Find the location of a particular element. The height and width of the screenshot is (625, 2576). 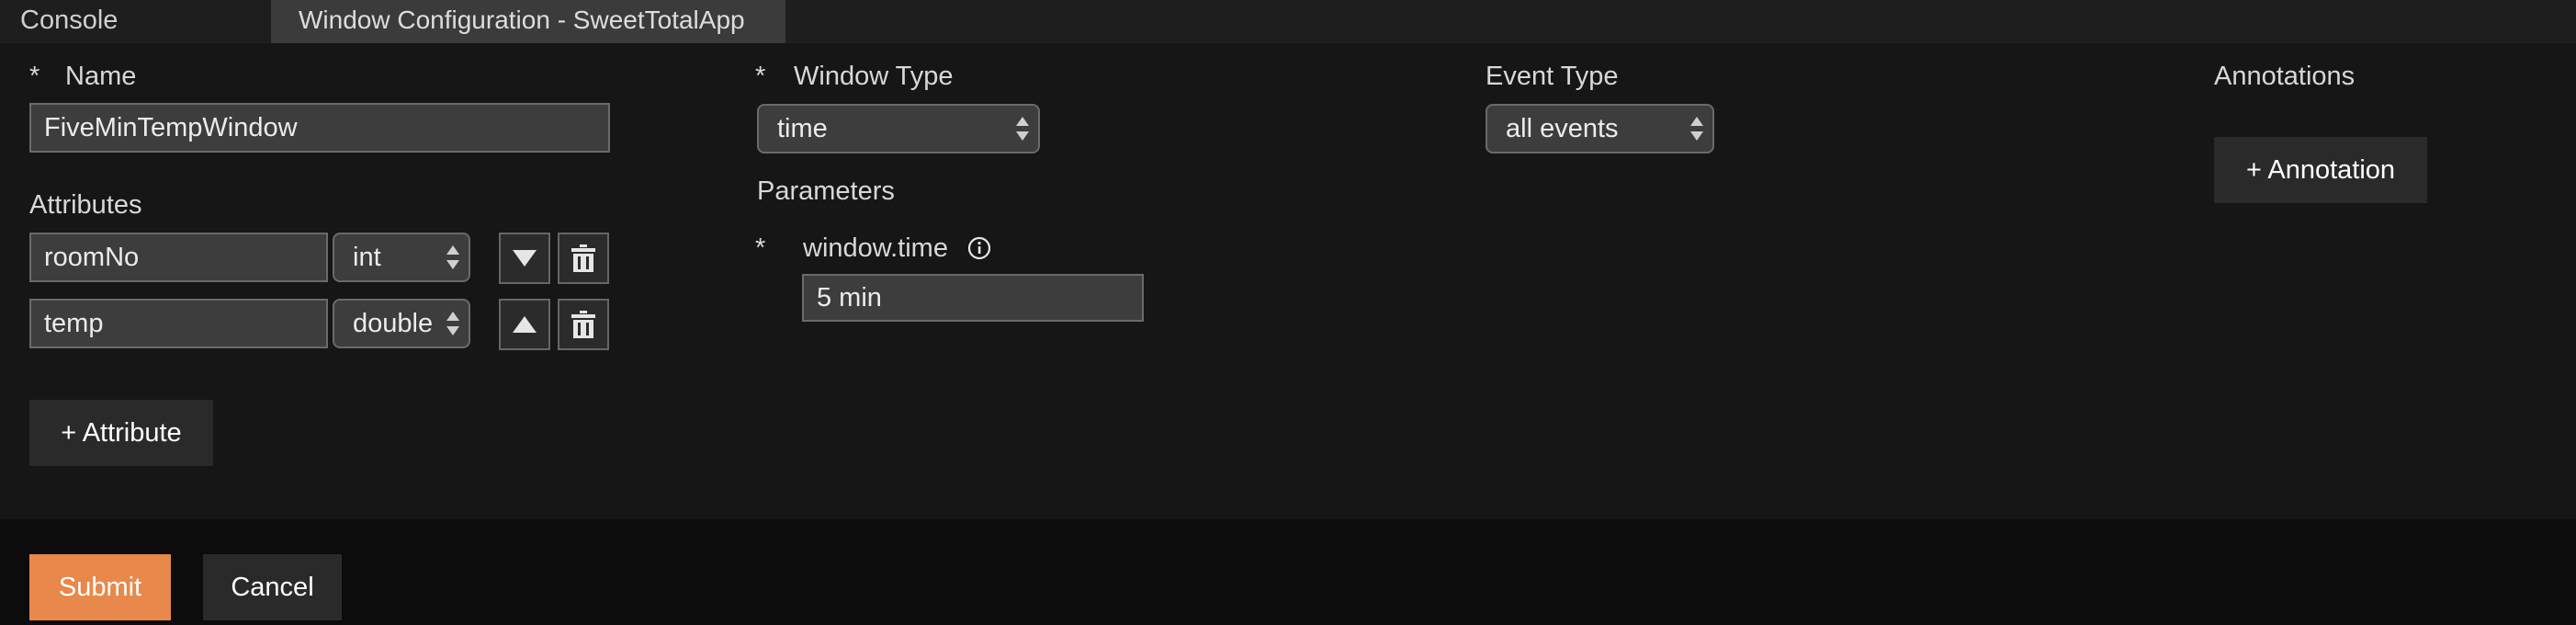

tab-window-configuration: Window Configuration - SweetTotalApp is located at coordinates (528, 21).